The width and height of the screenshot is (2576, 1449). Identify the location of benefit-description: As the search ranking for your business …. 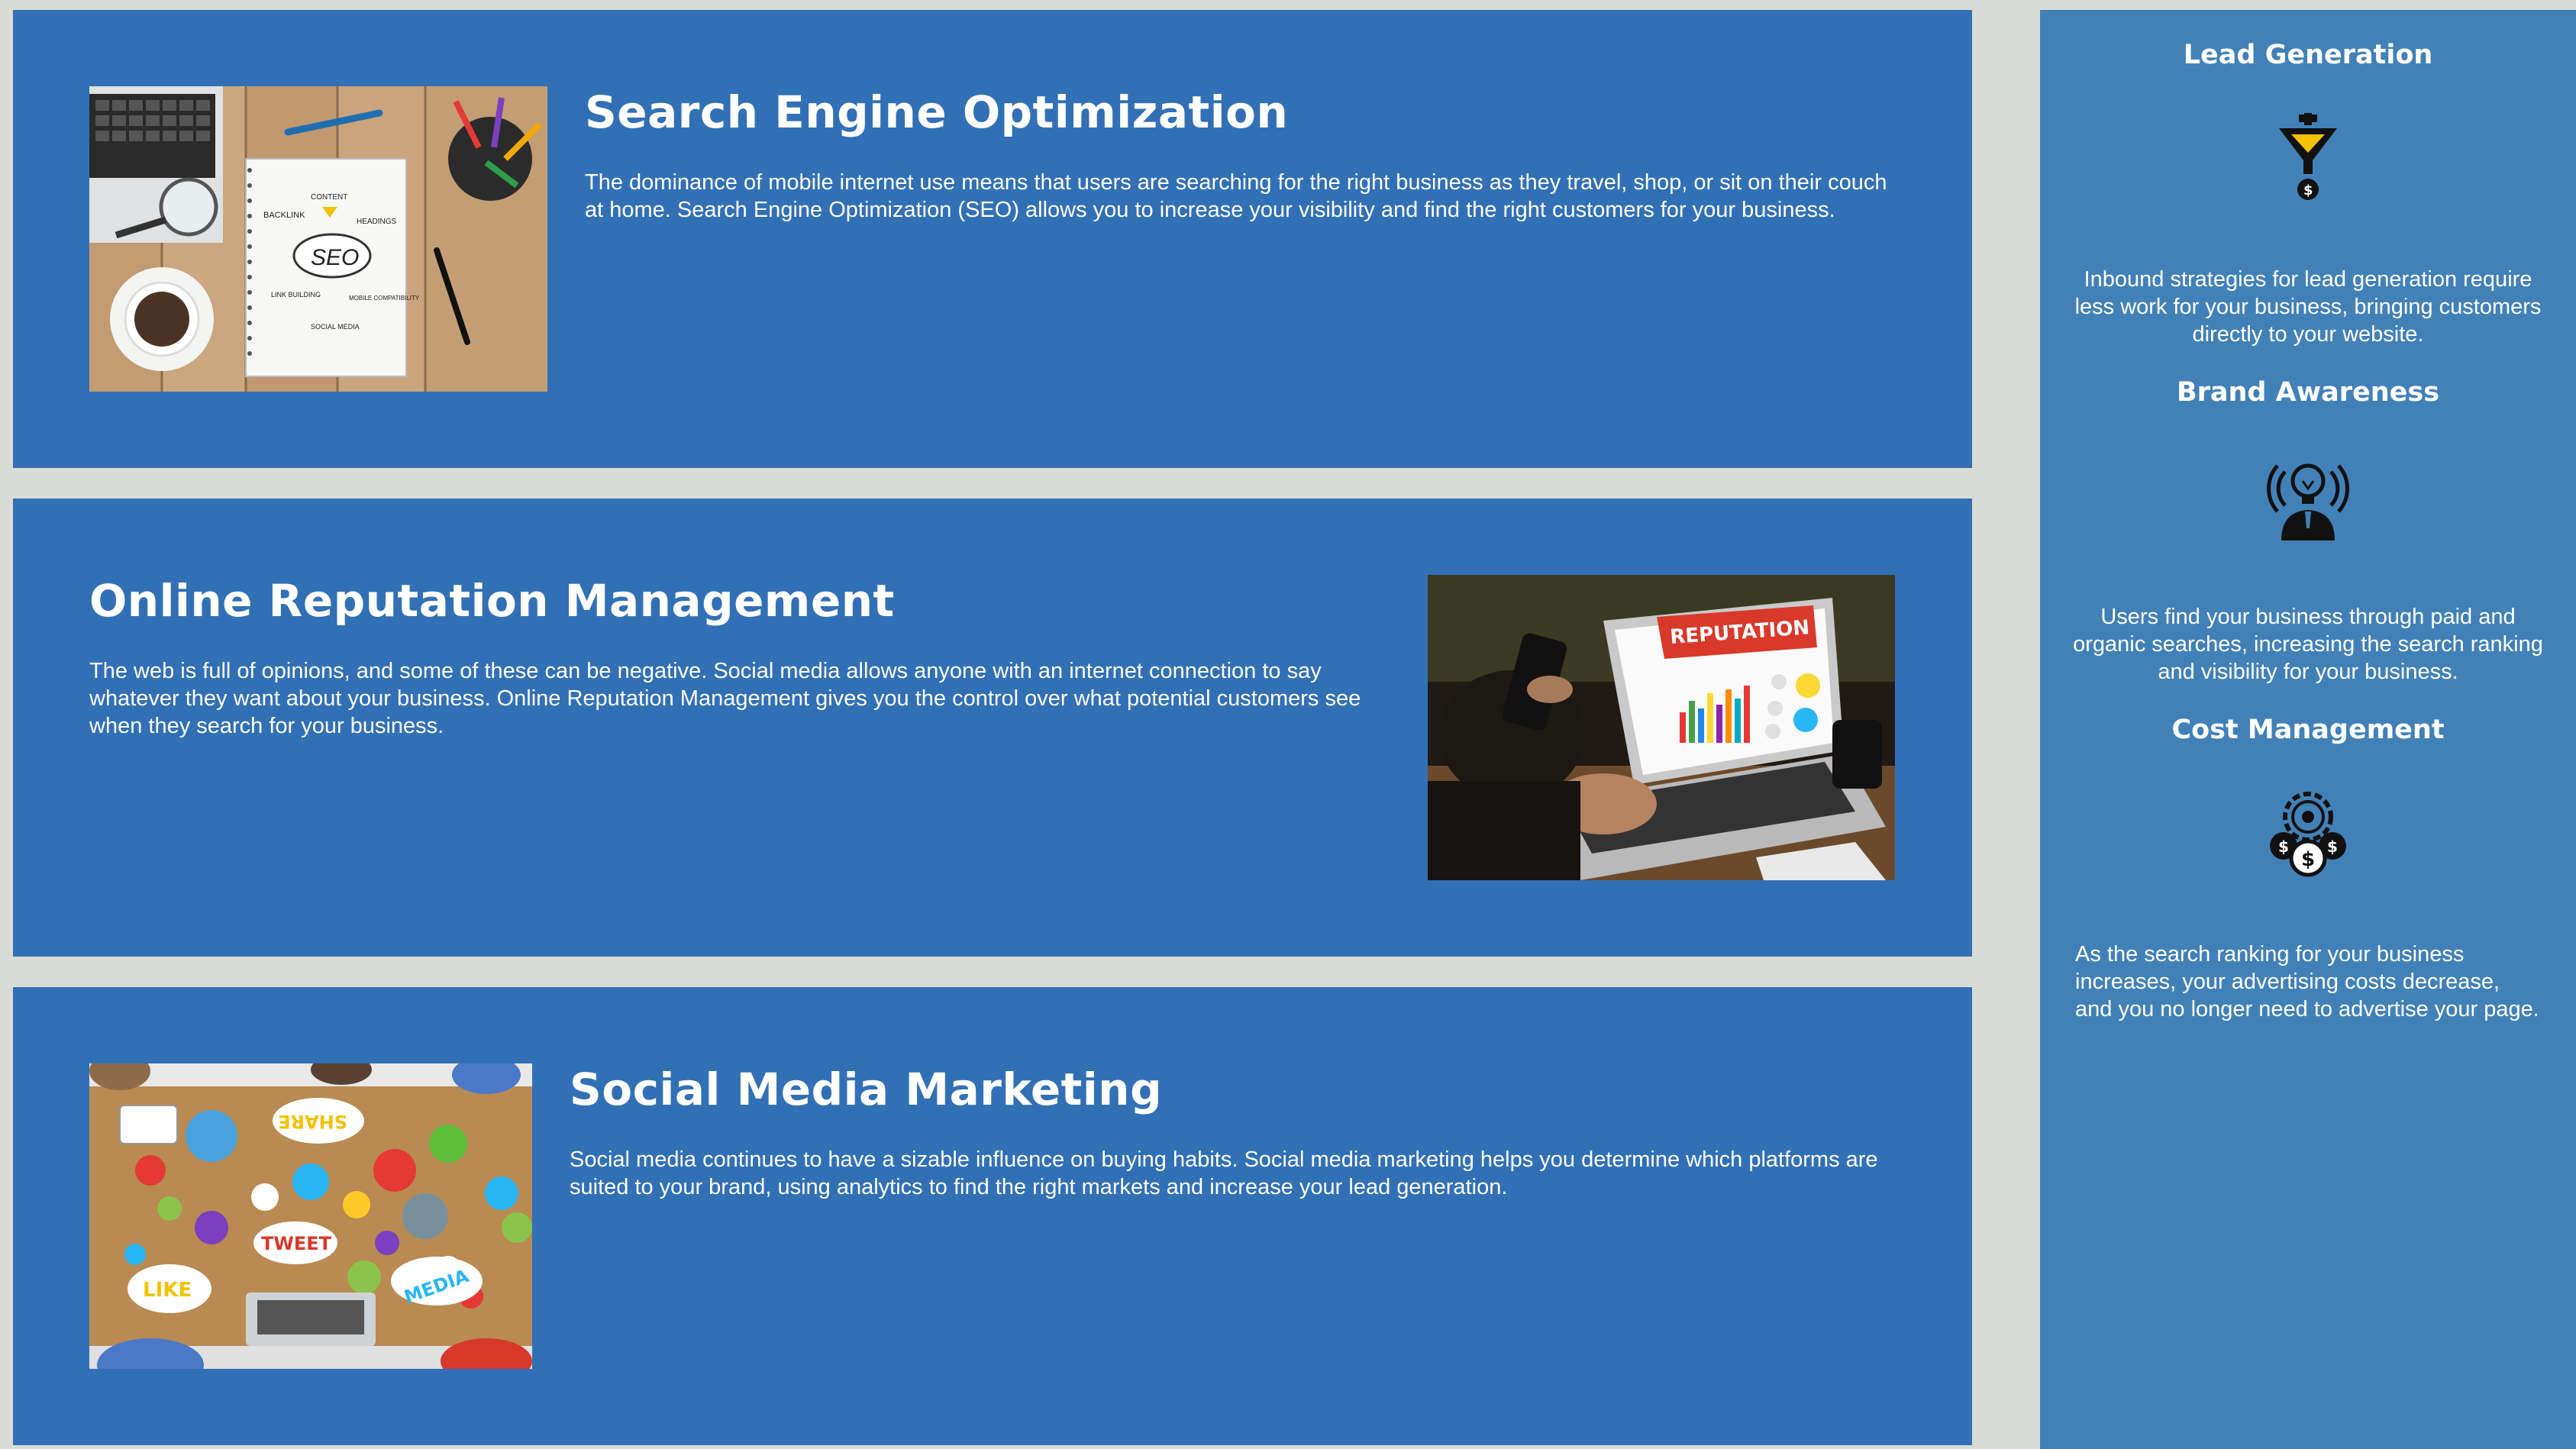
(2307, 981).